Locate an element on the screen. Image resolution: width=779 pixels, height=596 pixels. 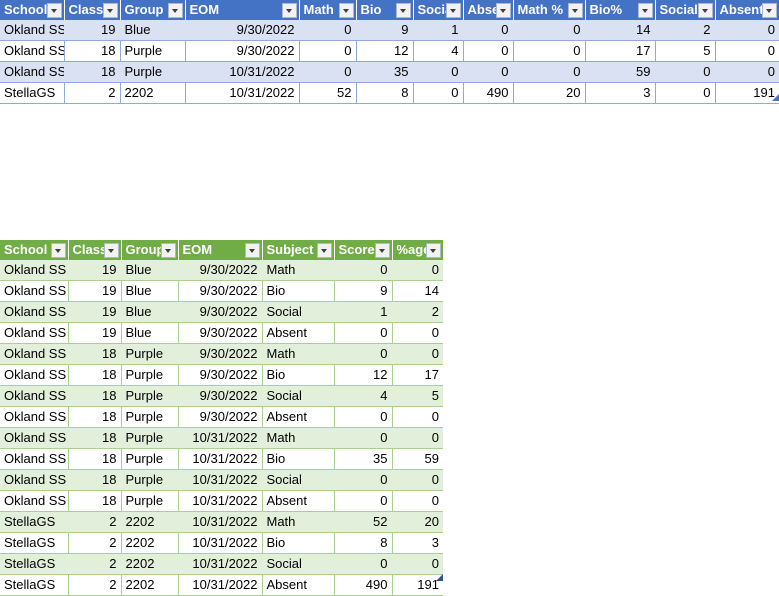
table-row: Okland SS 18 Purple 10/31/2022 Social 0 0 is located at coordinates (221, 480).